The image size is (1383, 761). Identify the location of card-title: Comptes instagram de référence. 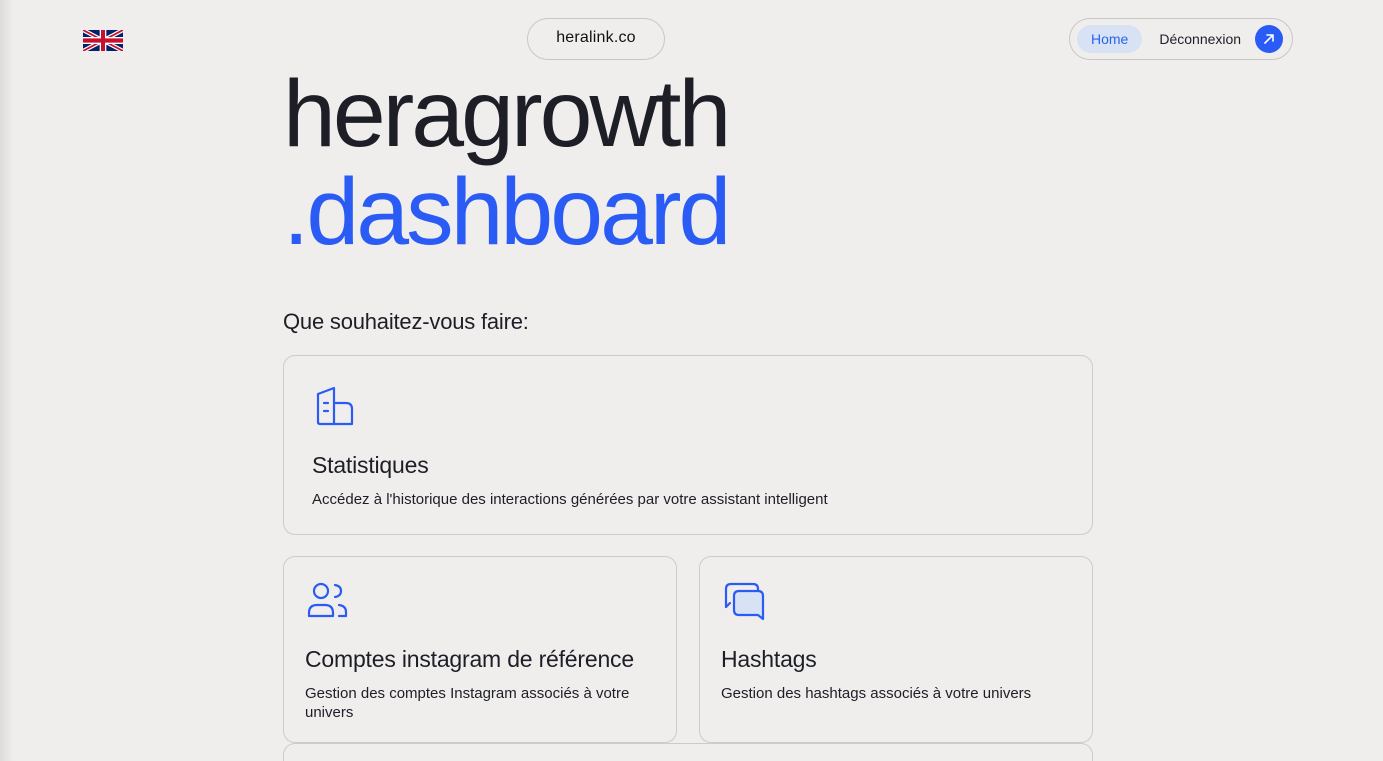
(469, 659).